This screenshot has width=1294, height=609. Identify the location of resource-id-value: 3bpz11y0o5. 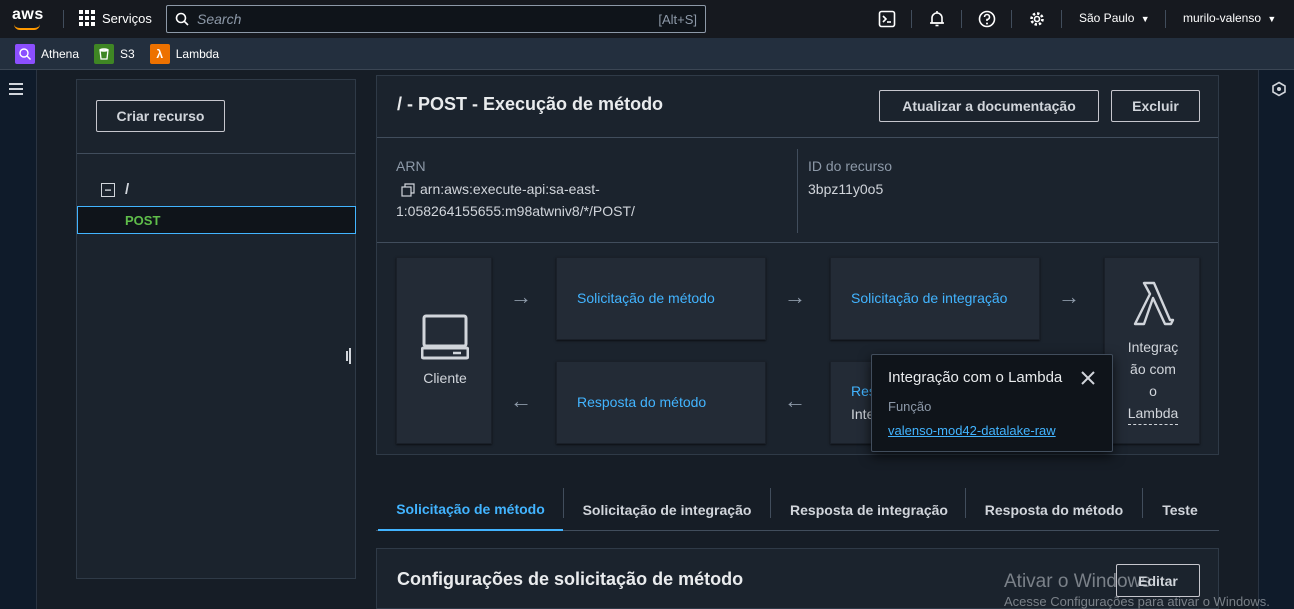
(846, 189).